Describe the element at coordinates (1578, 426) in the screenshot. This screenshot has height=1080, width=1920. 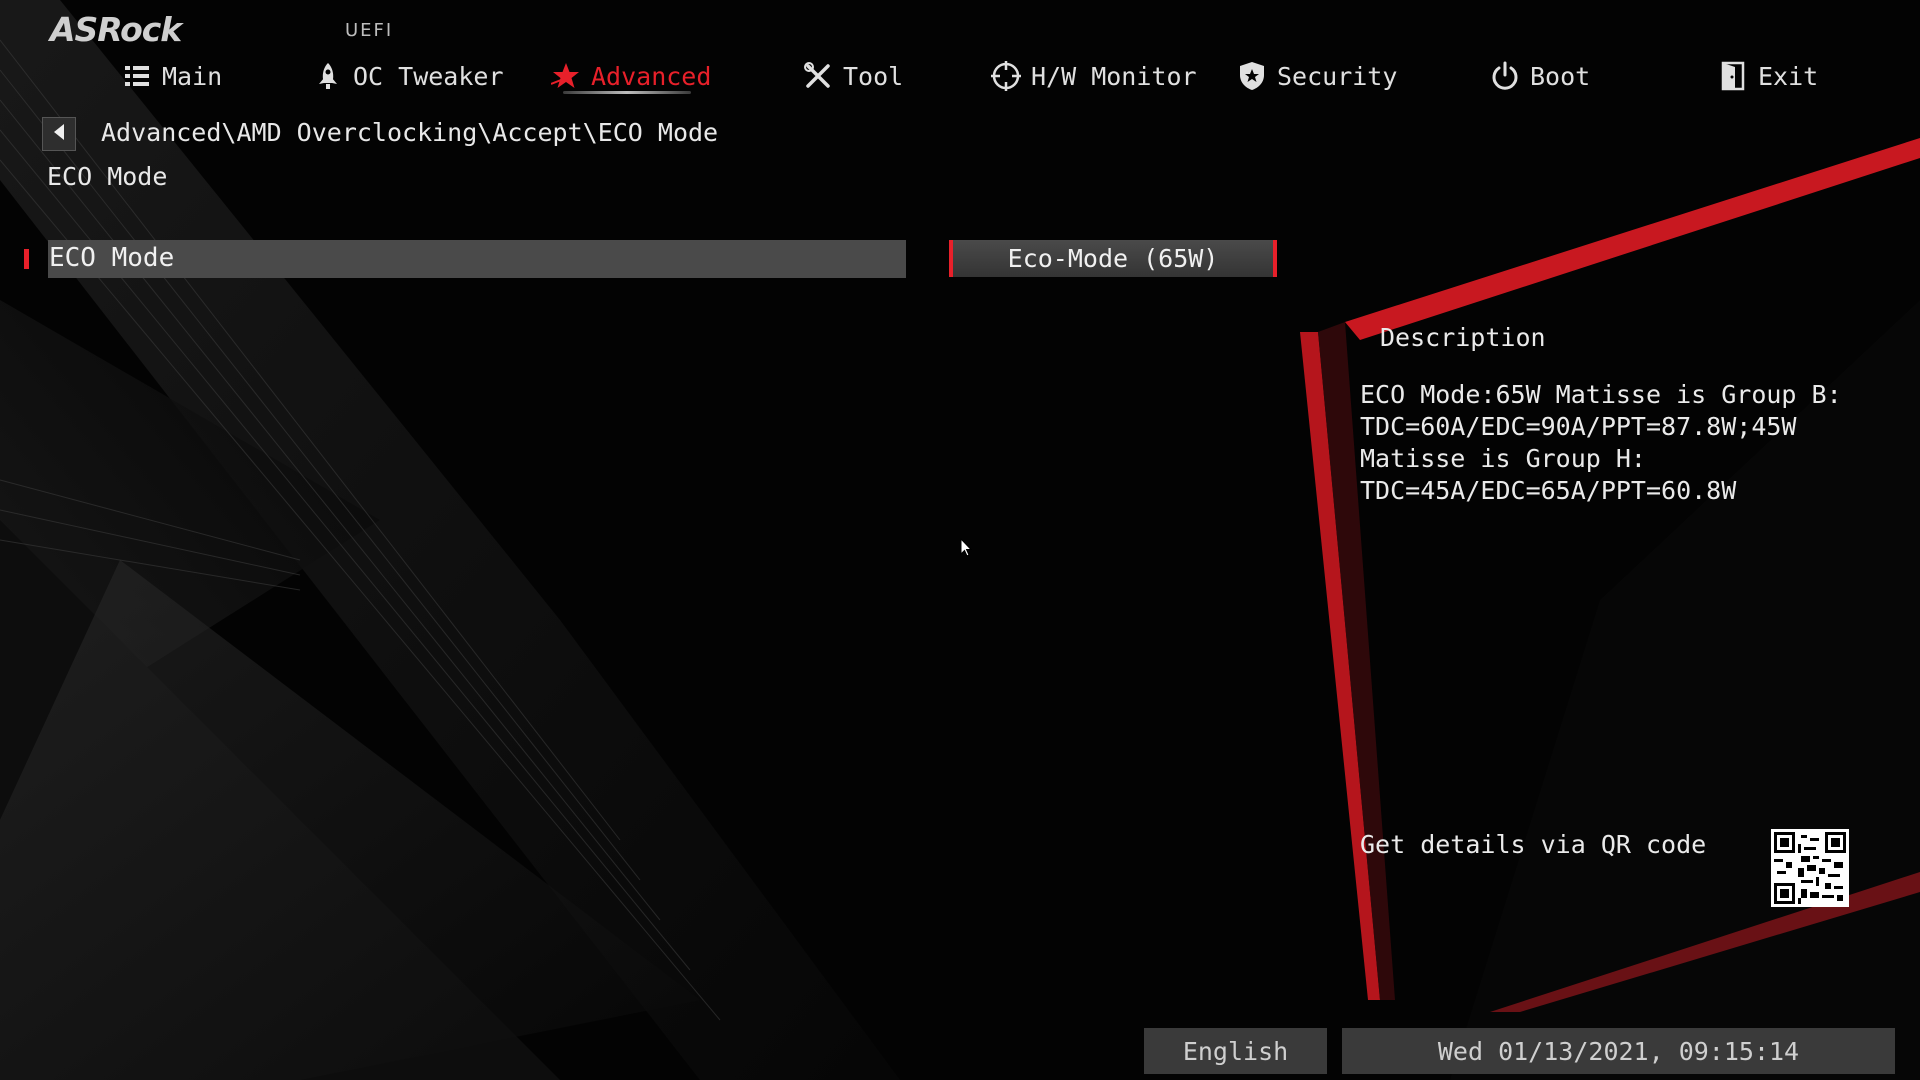
I see `description-line: TDC=60A/EDC=90A/PPT=87.8W;45W` at that location.